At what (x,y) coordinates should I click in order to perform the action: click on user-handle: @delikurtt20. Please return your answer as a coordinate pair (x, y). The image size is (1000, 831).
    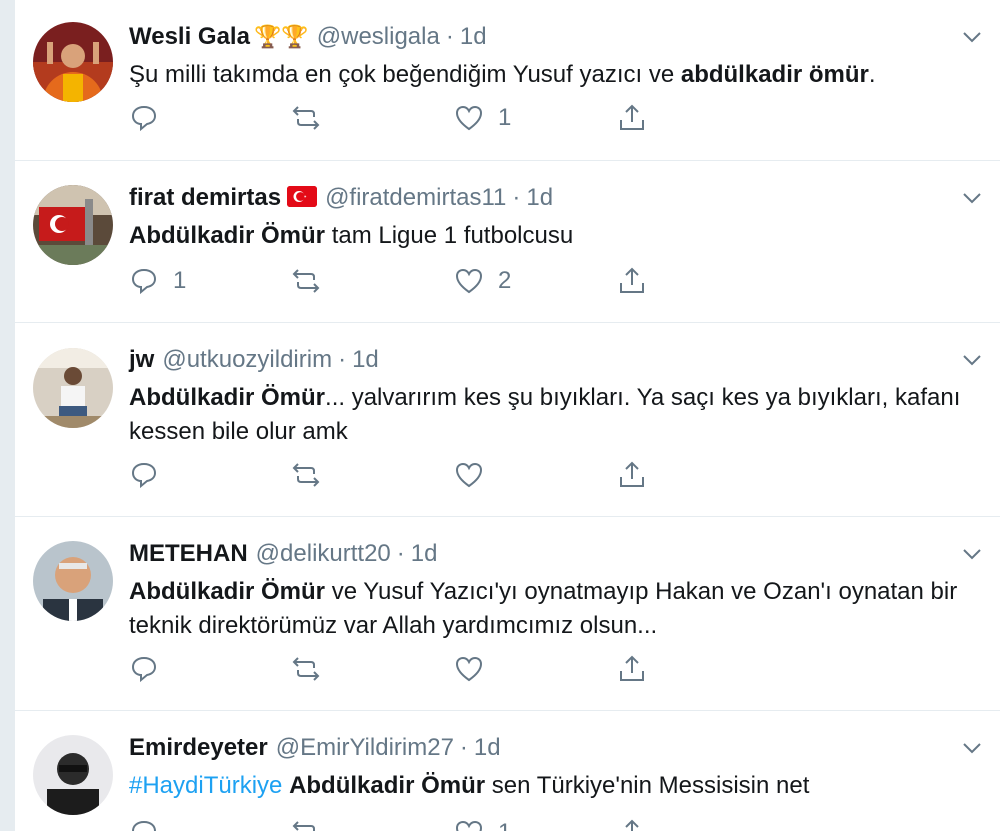
    Looking at the image, I should click on (323, 553).